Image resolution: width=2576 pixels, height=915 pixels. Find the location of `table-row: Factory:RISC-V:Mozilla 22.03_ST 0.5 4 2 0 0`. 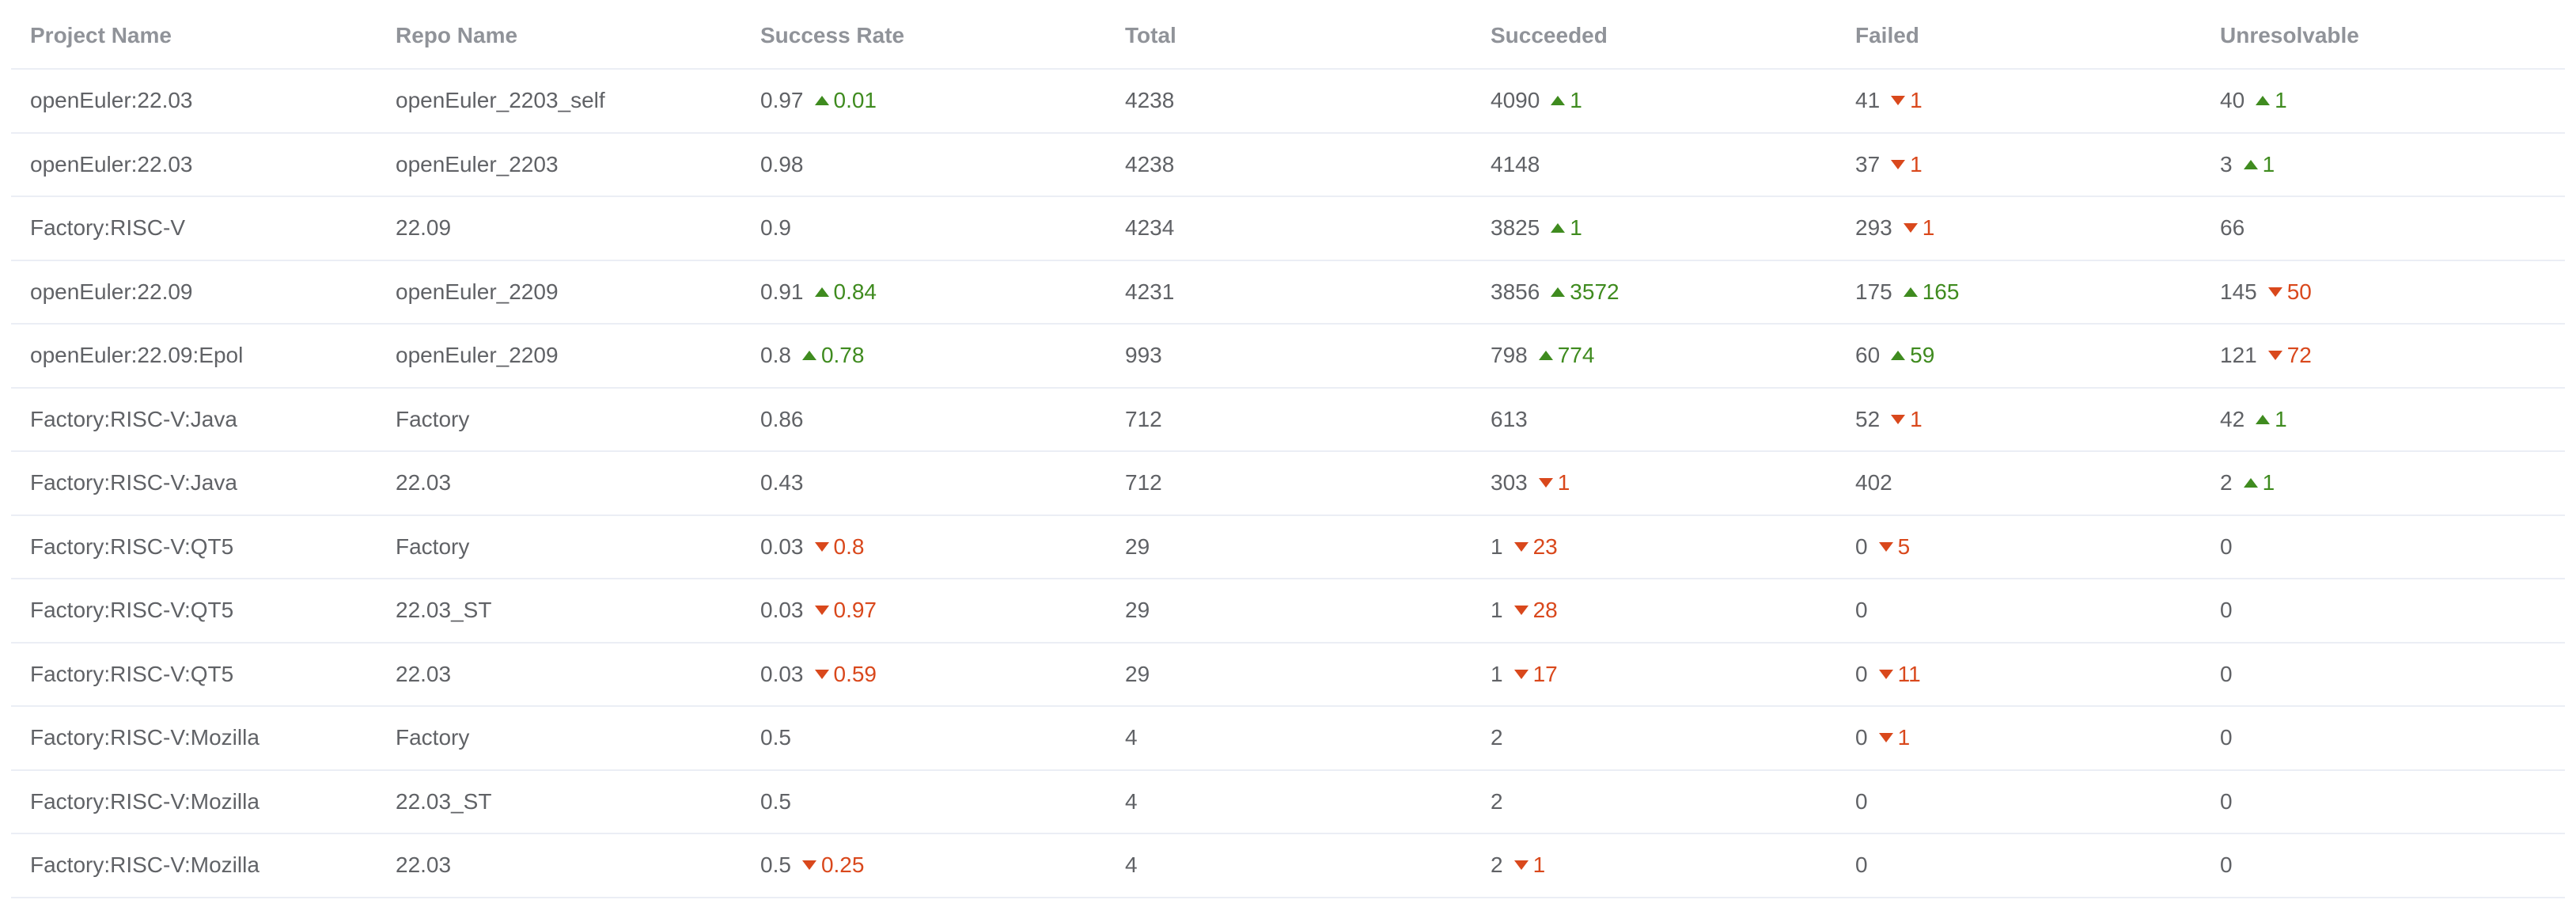

table-row: Factory:RISC-V:Mozilla 22.03_ST 0.5 4 2 0 0 is located at coordinates (1288, 802).